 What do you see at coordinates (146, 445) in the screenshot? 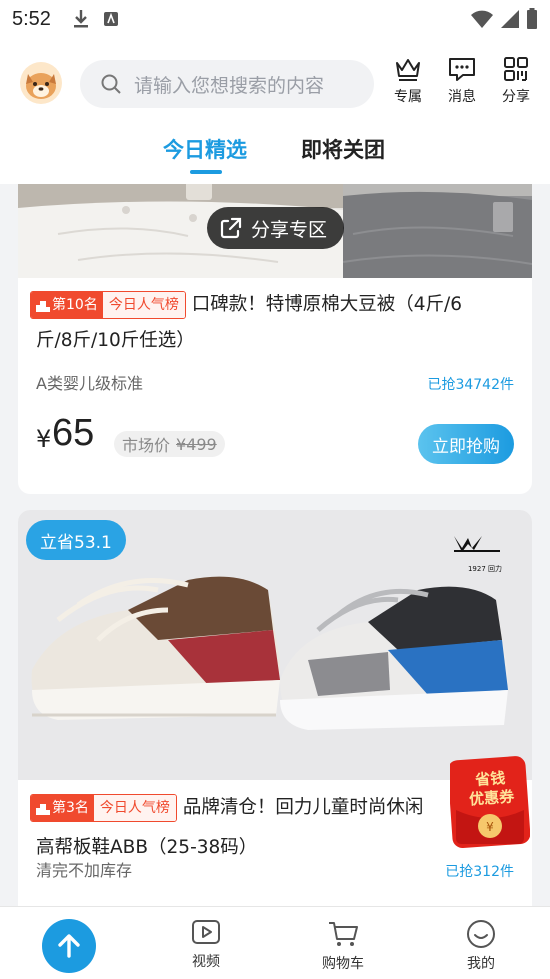
I see `market-price-label: 市场价` at bounding box center [146, 445].